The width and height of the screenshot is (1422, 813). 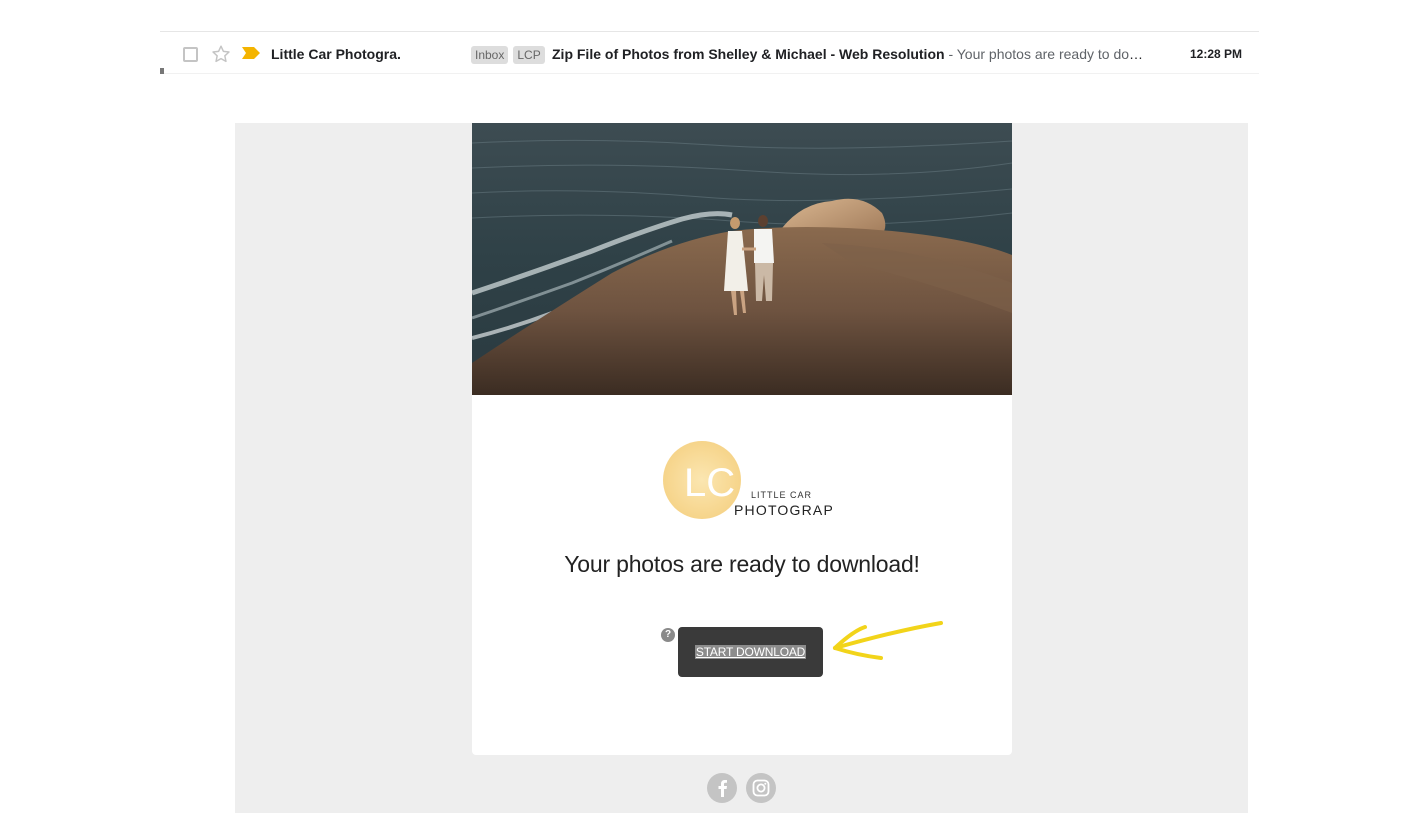 I want to click on select-checkbox, so click(x=190, y=54).